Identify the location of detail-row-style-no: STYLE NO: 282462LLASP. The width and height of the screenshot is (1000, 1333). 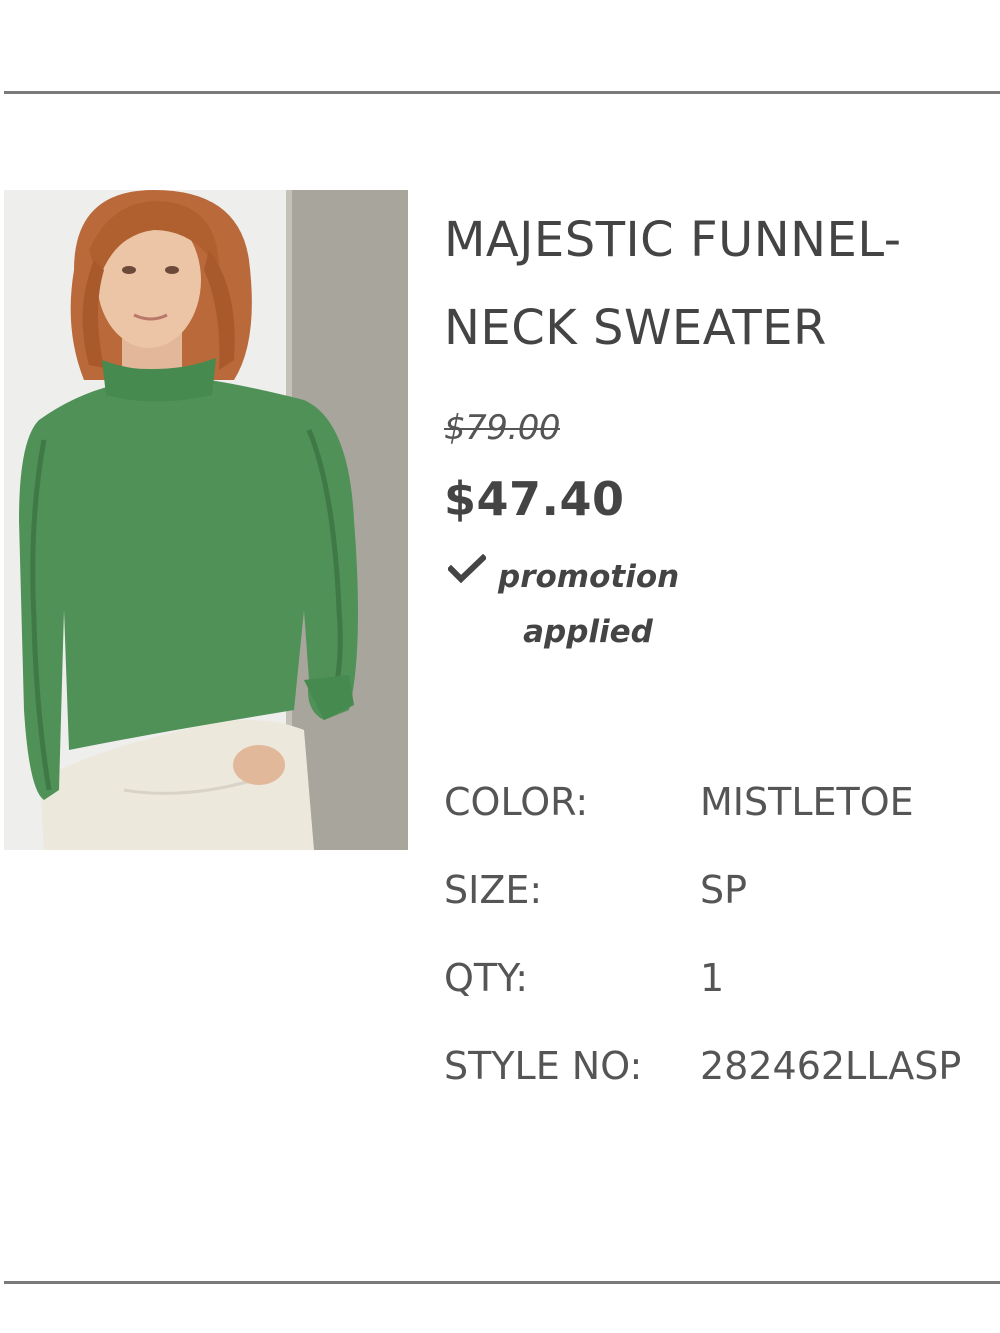
(722, 1069).